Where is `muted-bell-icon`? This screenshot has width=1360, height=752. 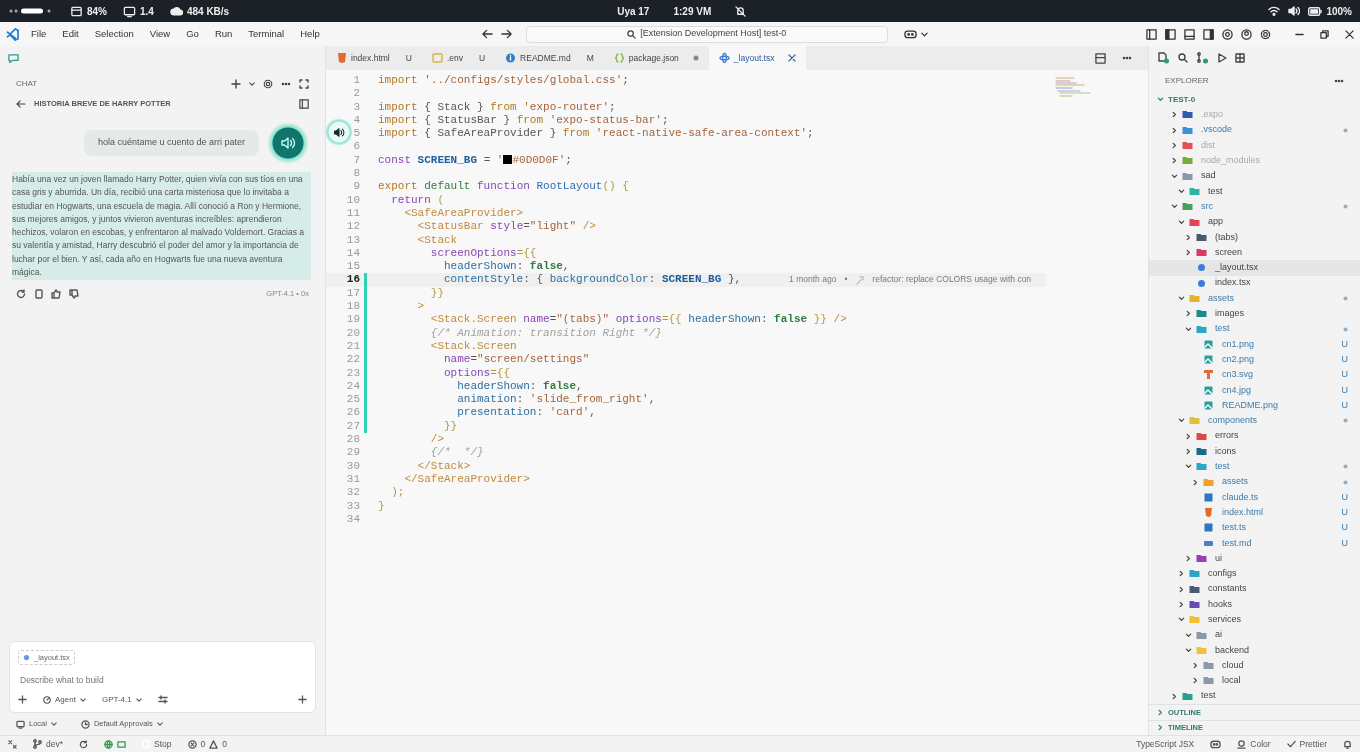
muted-bell-icon is located at coordinates (741, 11).